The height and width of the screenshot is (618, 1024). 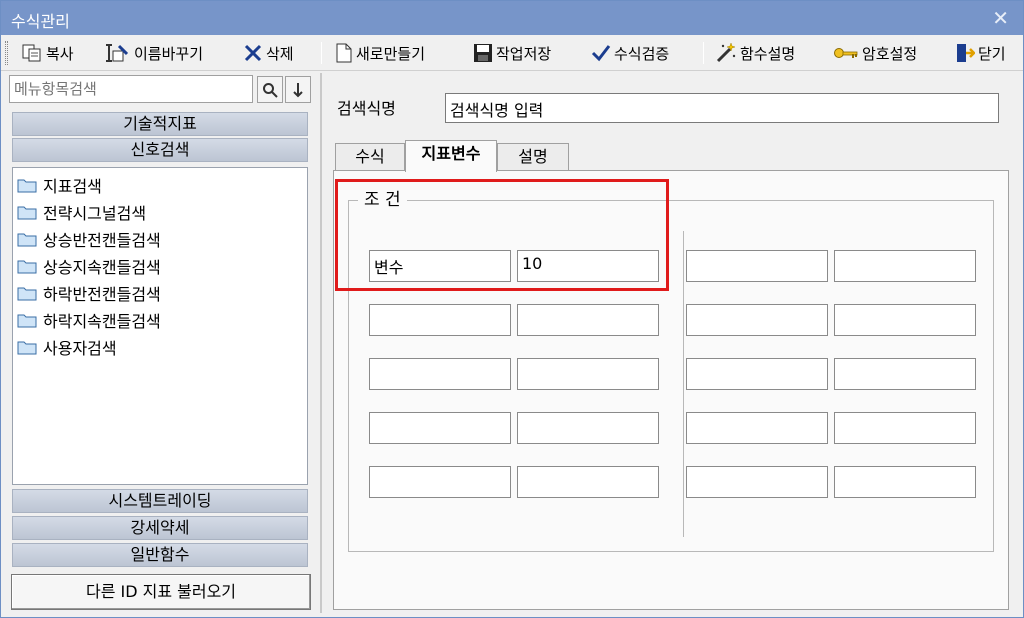 I want to click on list-item-label: 지표검색, so click(x=72, y=186).